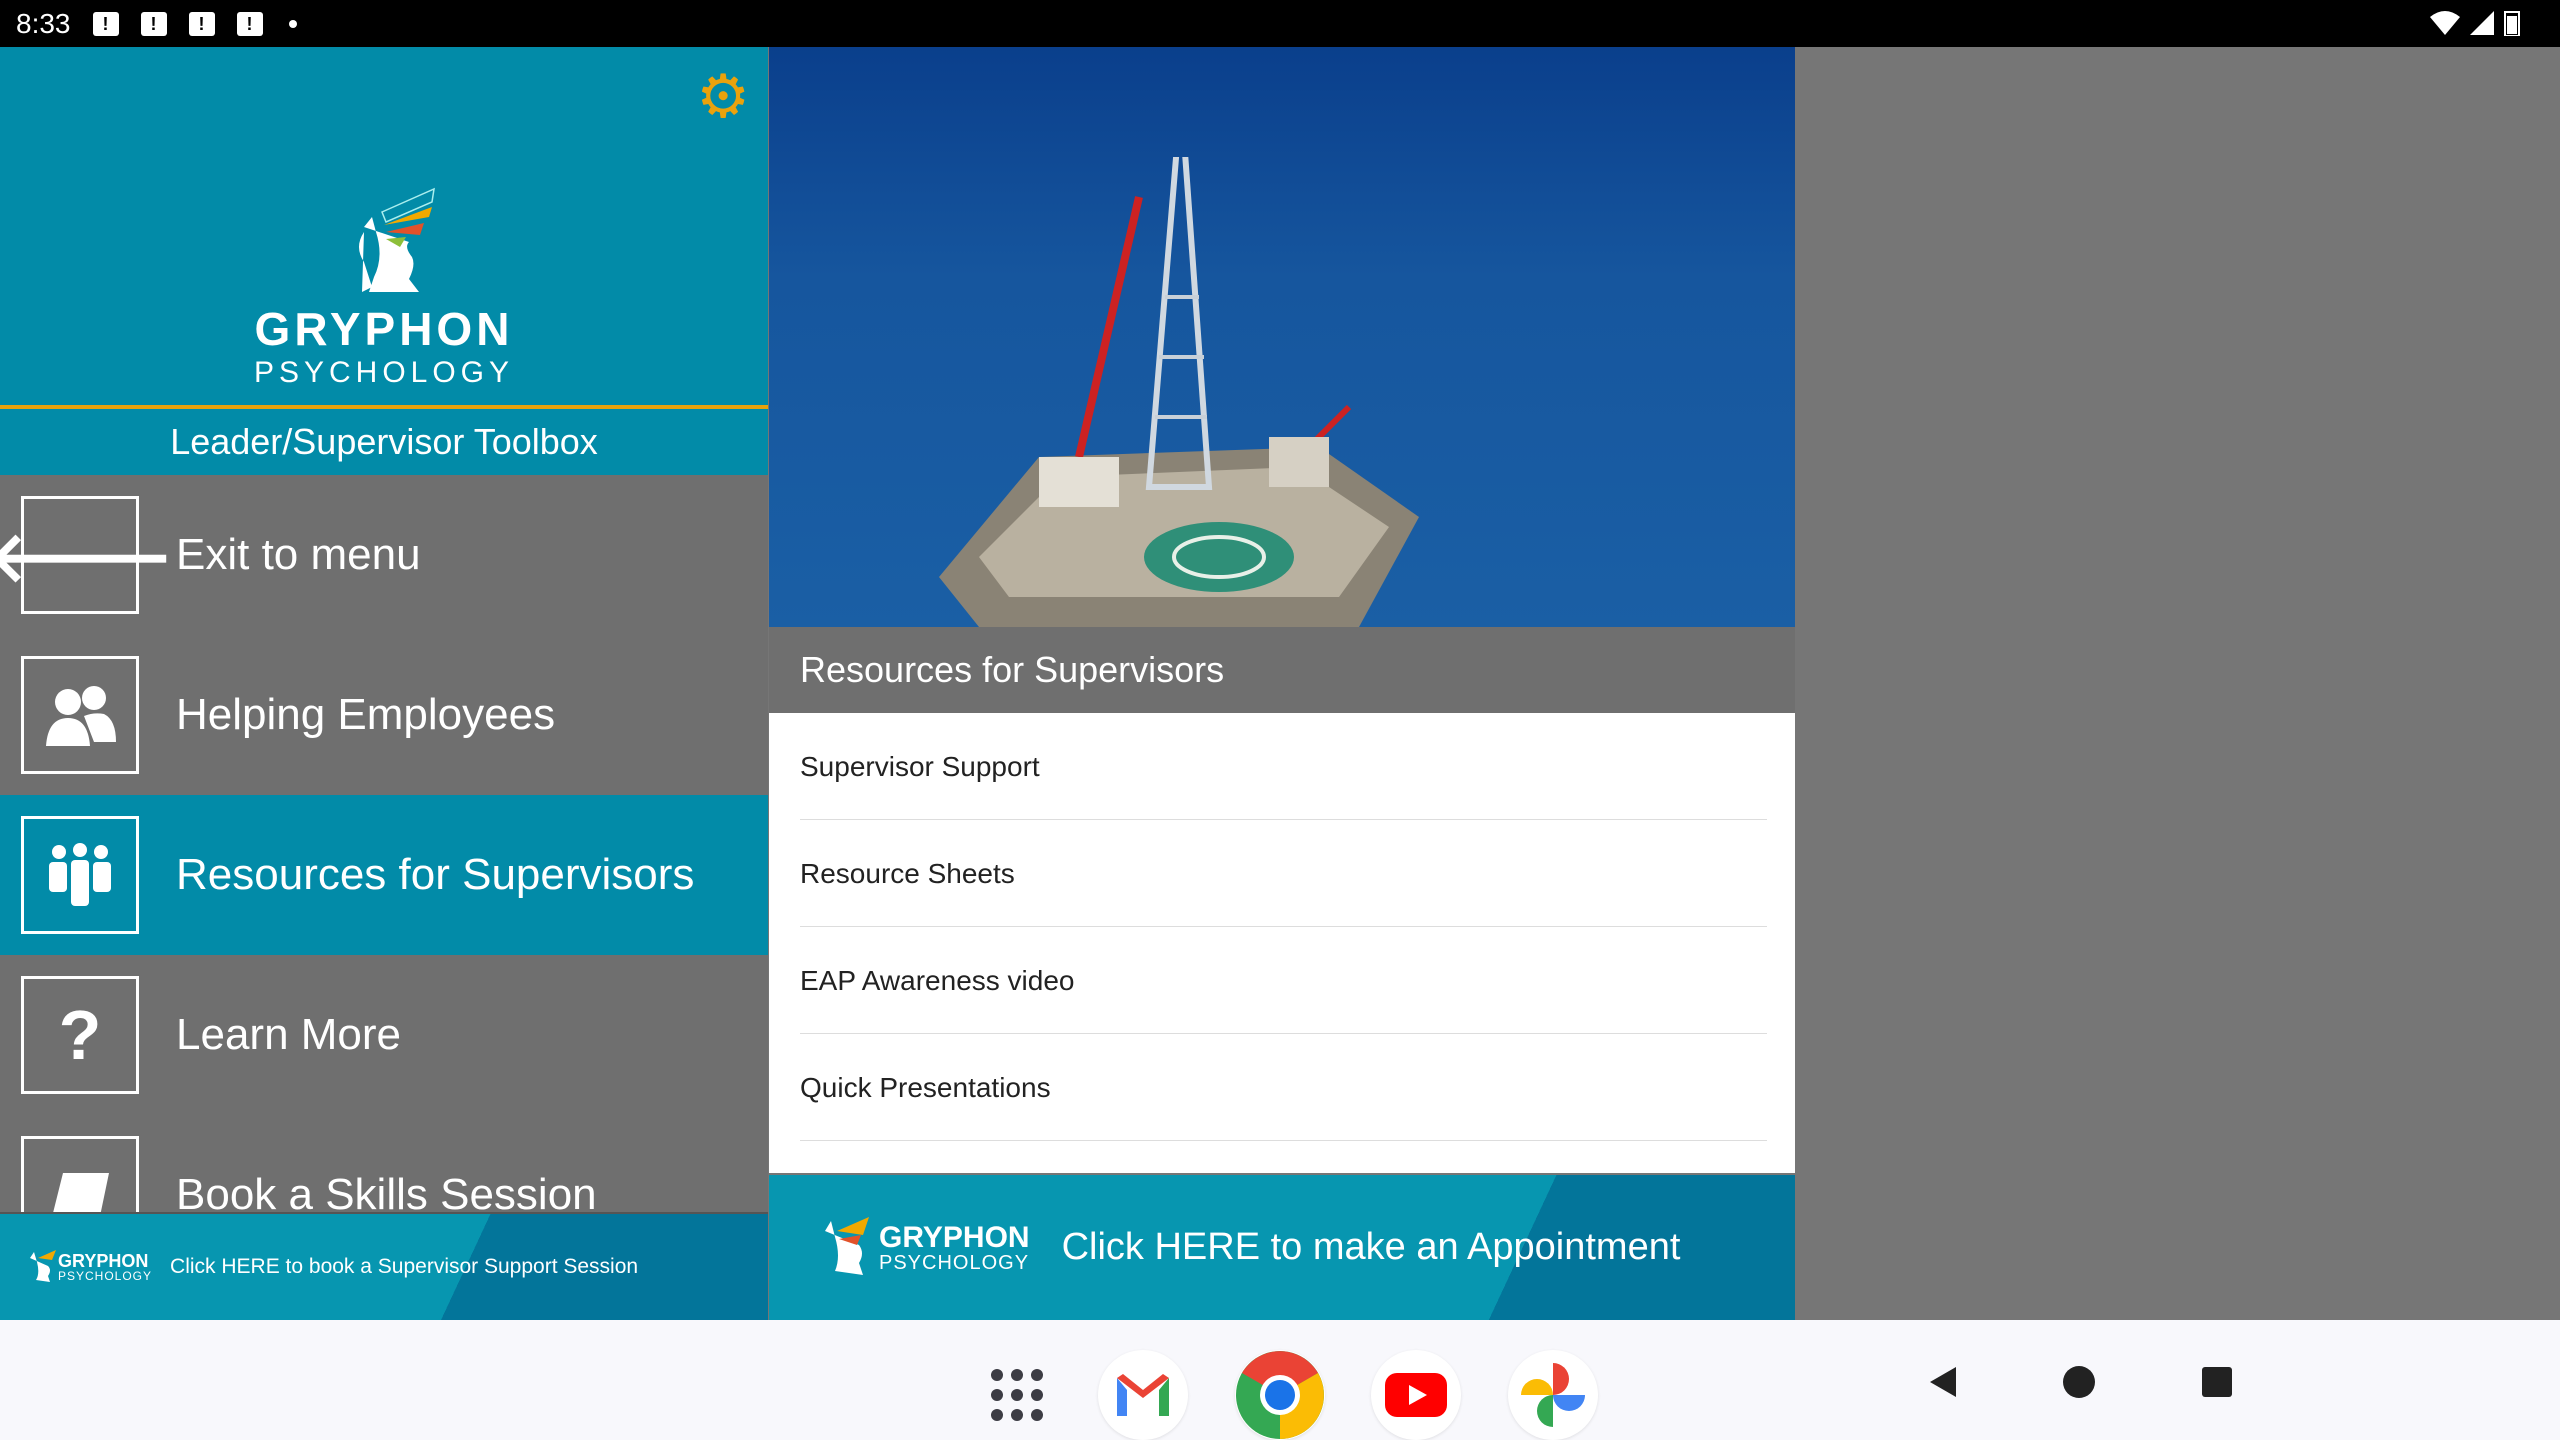 The height and width of the screenshot is (1440, 2560). What do you see at coordinates (1283, 873) in the screenshot?
I see `list-item-resource-sheets: Resource Sheets` at bounding box center [1283, 873].